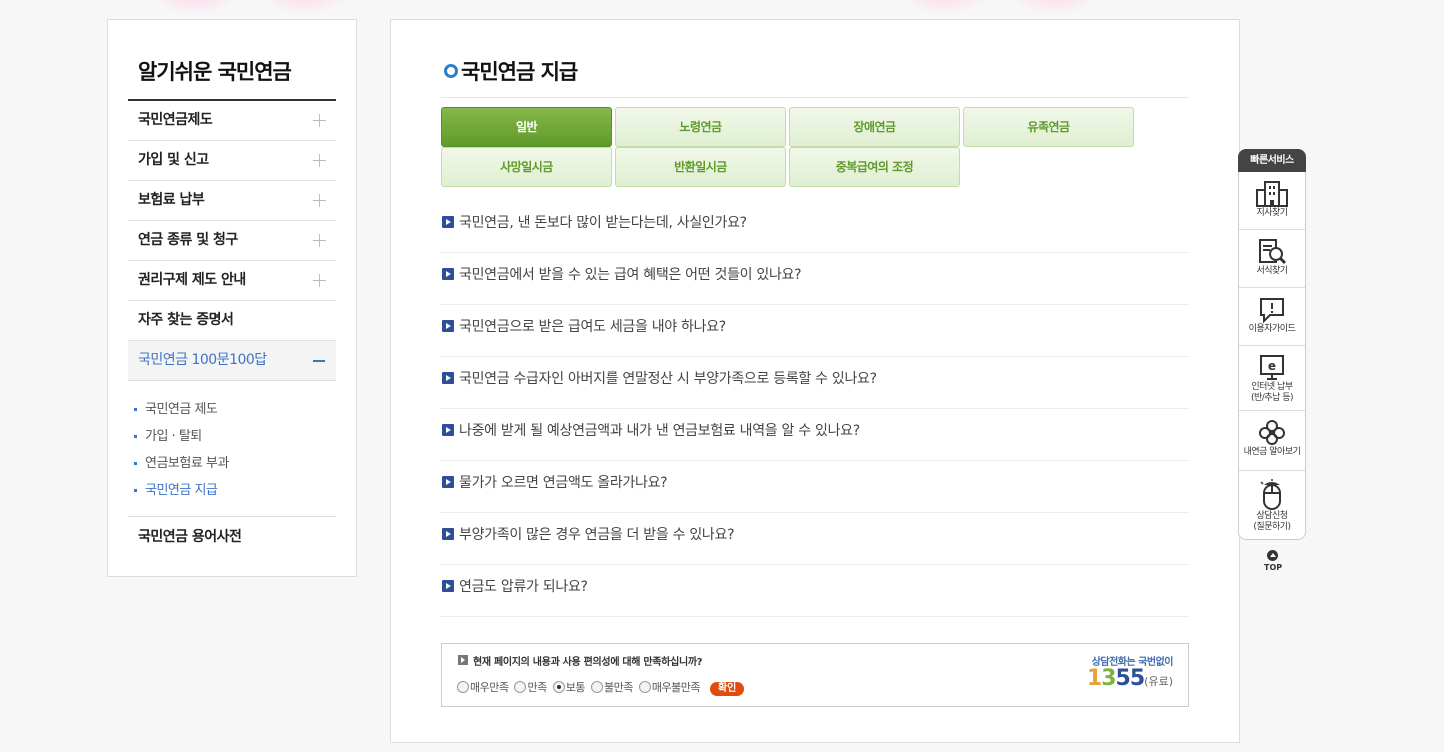 The image size is (1444, 752). Describe the element at coordinates (1272, 248) in the screenshot. I see `document-search-icon` at that location.